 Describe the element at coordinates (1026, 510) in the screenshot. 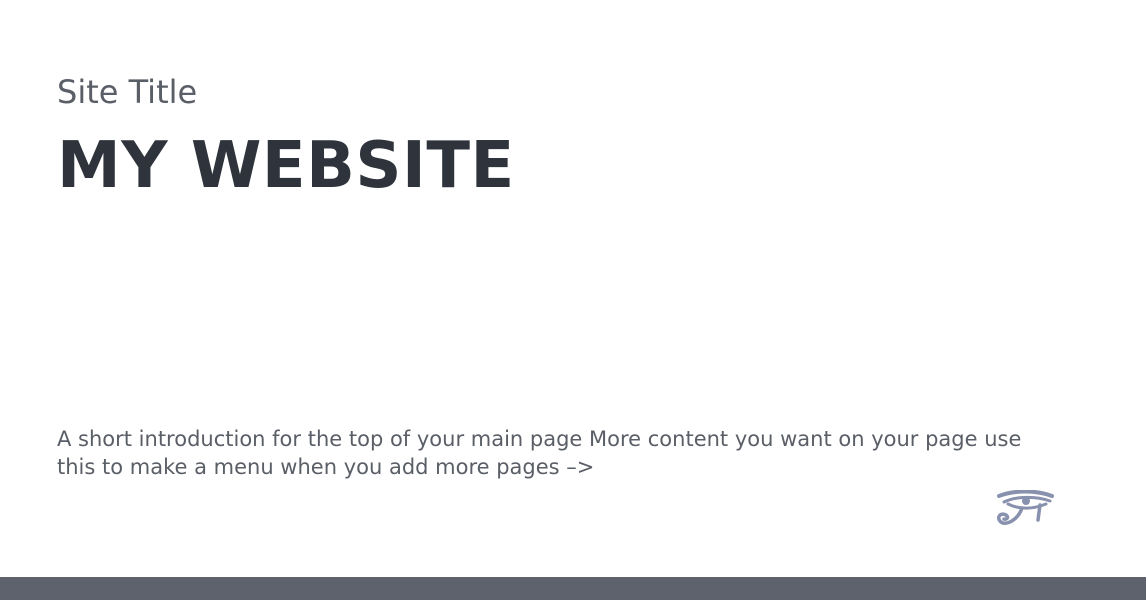

I see `eye-of-horus-icon` at that location.